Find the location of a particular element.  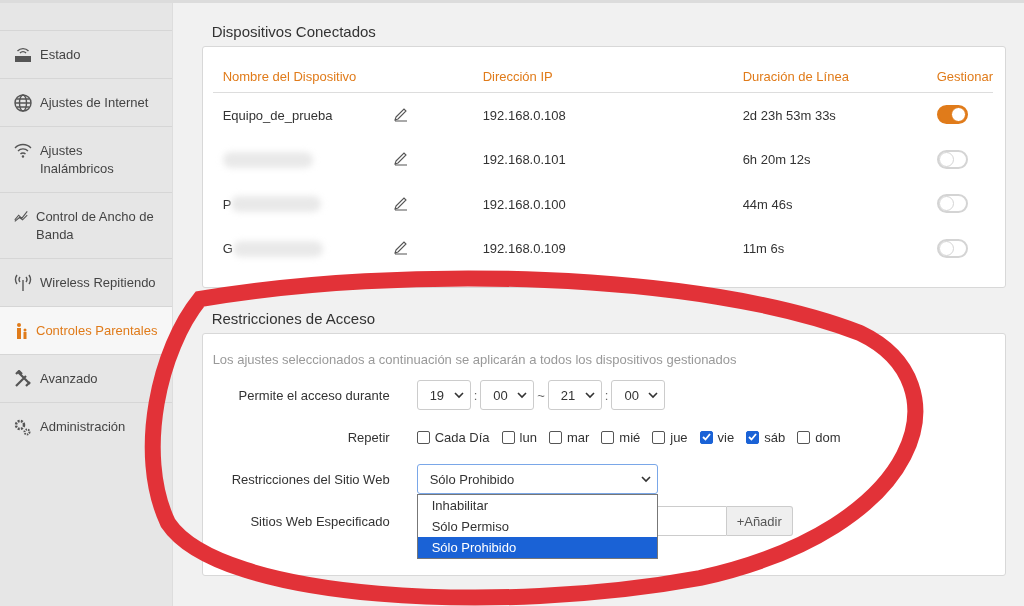

device-name: G is located at coordinates (227, 249).